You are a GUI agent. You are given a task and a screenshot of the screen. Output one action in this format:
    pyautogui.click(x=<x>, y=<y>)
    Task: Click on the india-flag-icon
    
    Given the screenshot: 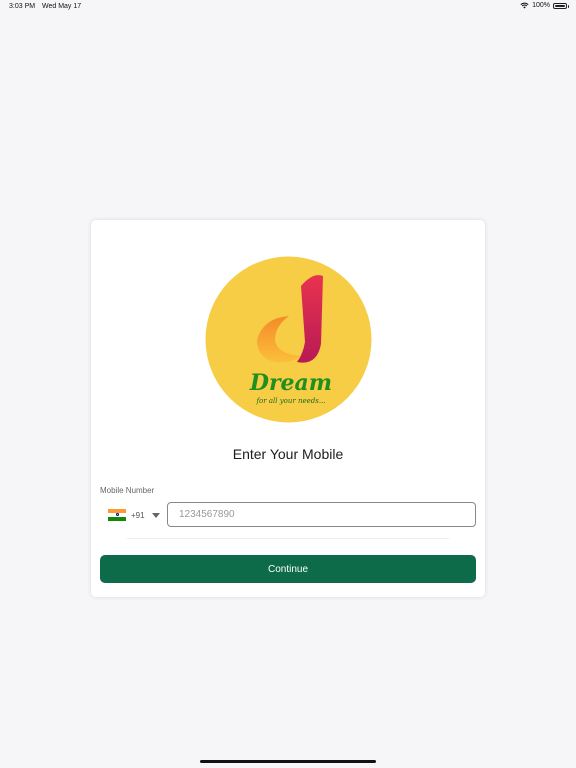 What is the action you would take?
    pyautogui.click(x=117, y=515)
    